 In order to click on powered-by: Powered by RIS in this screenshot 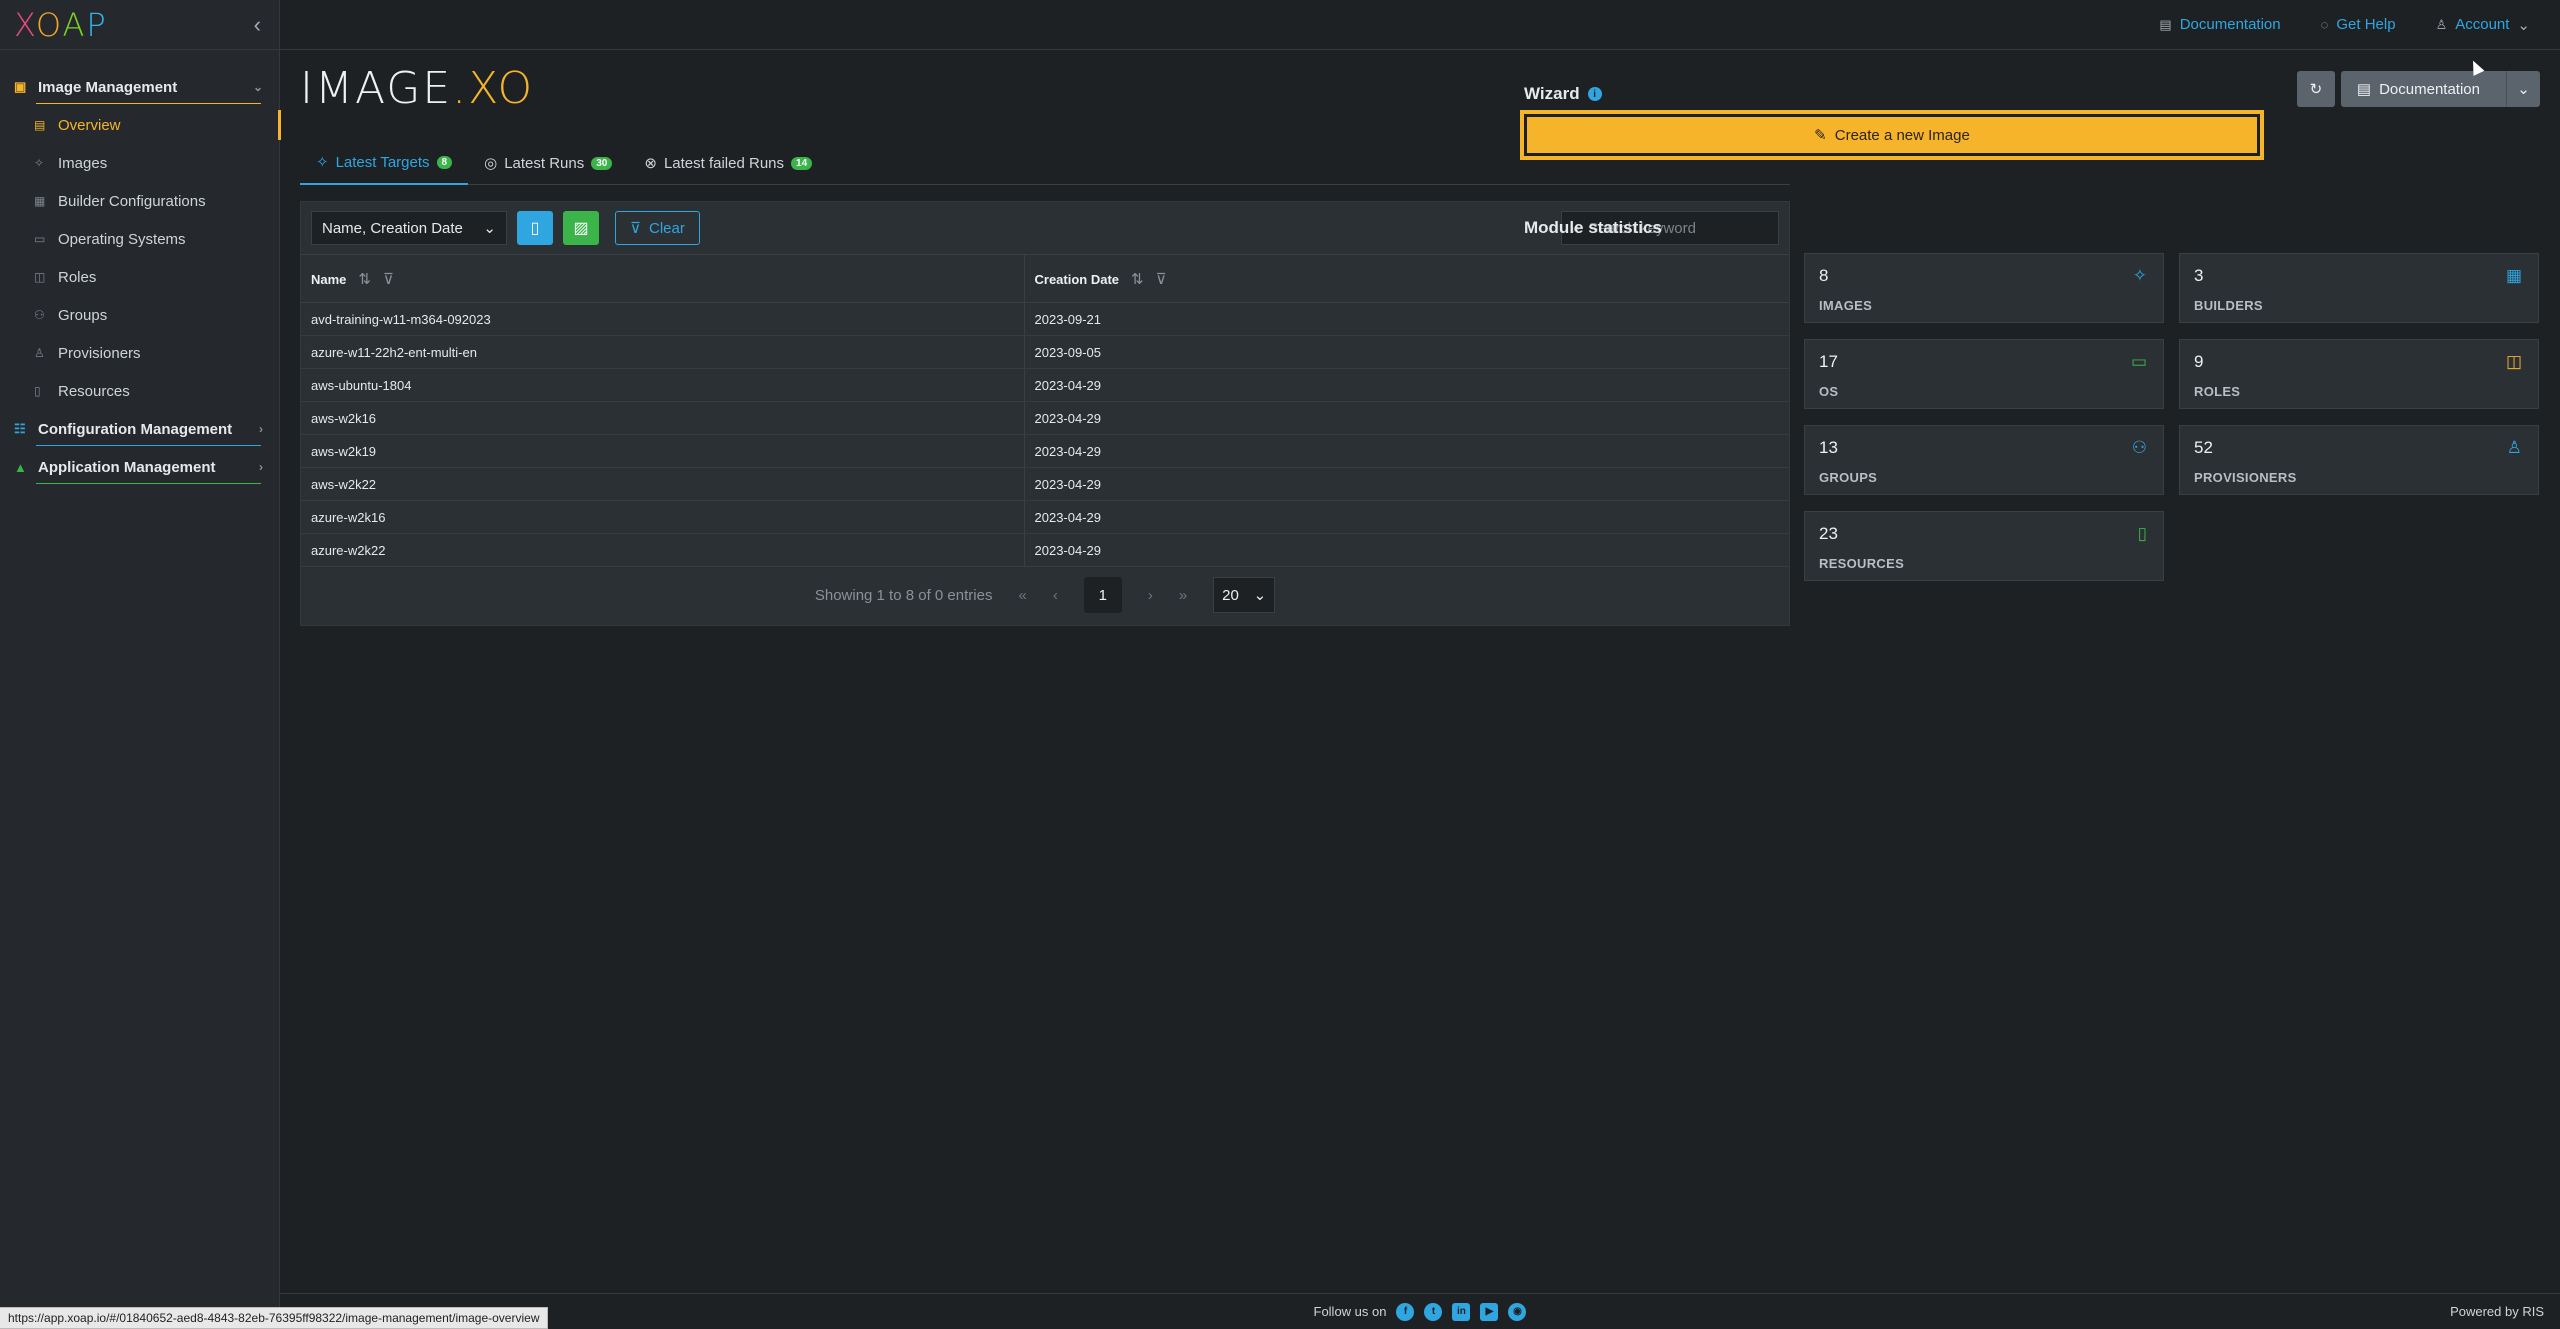, I will do `click(2497, 1311)`.